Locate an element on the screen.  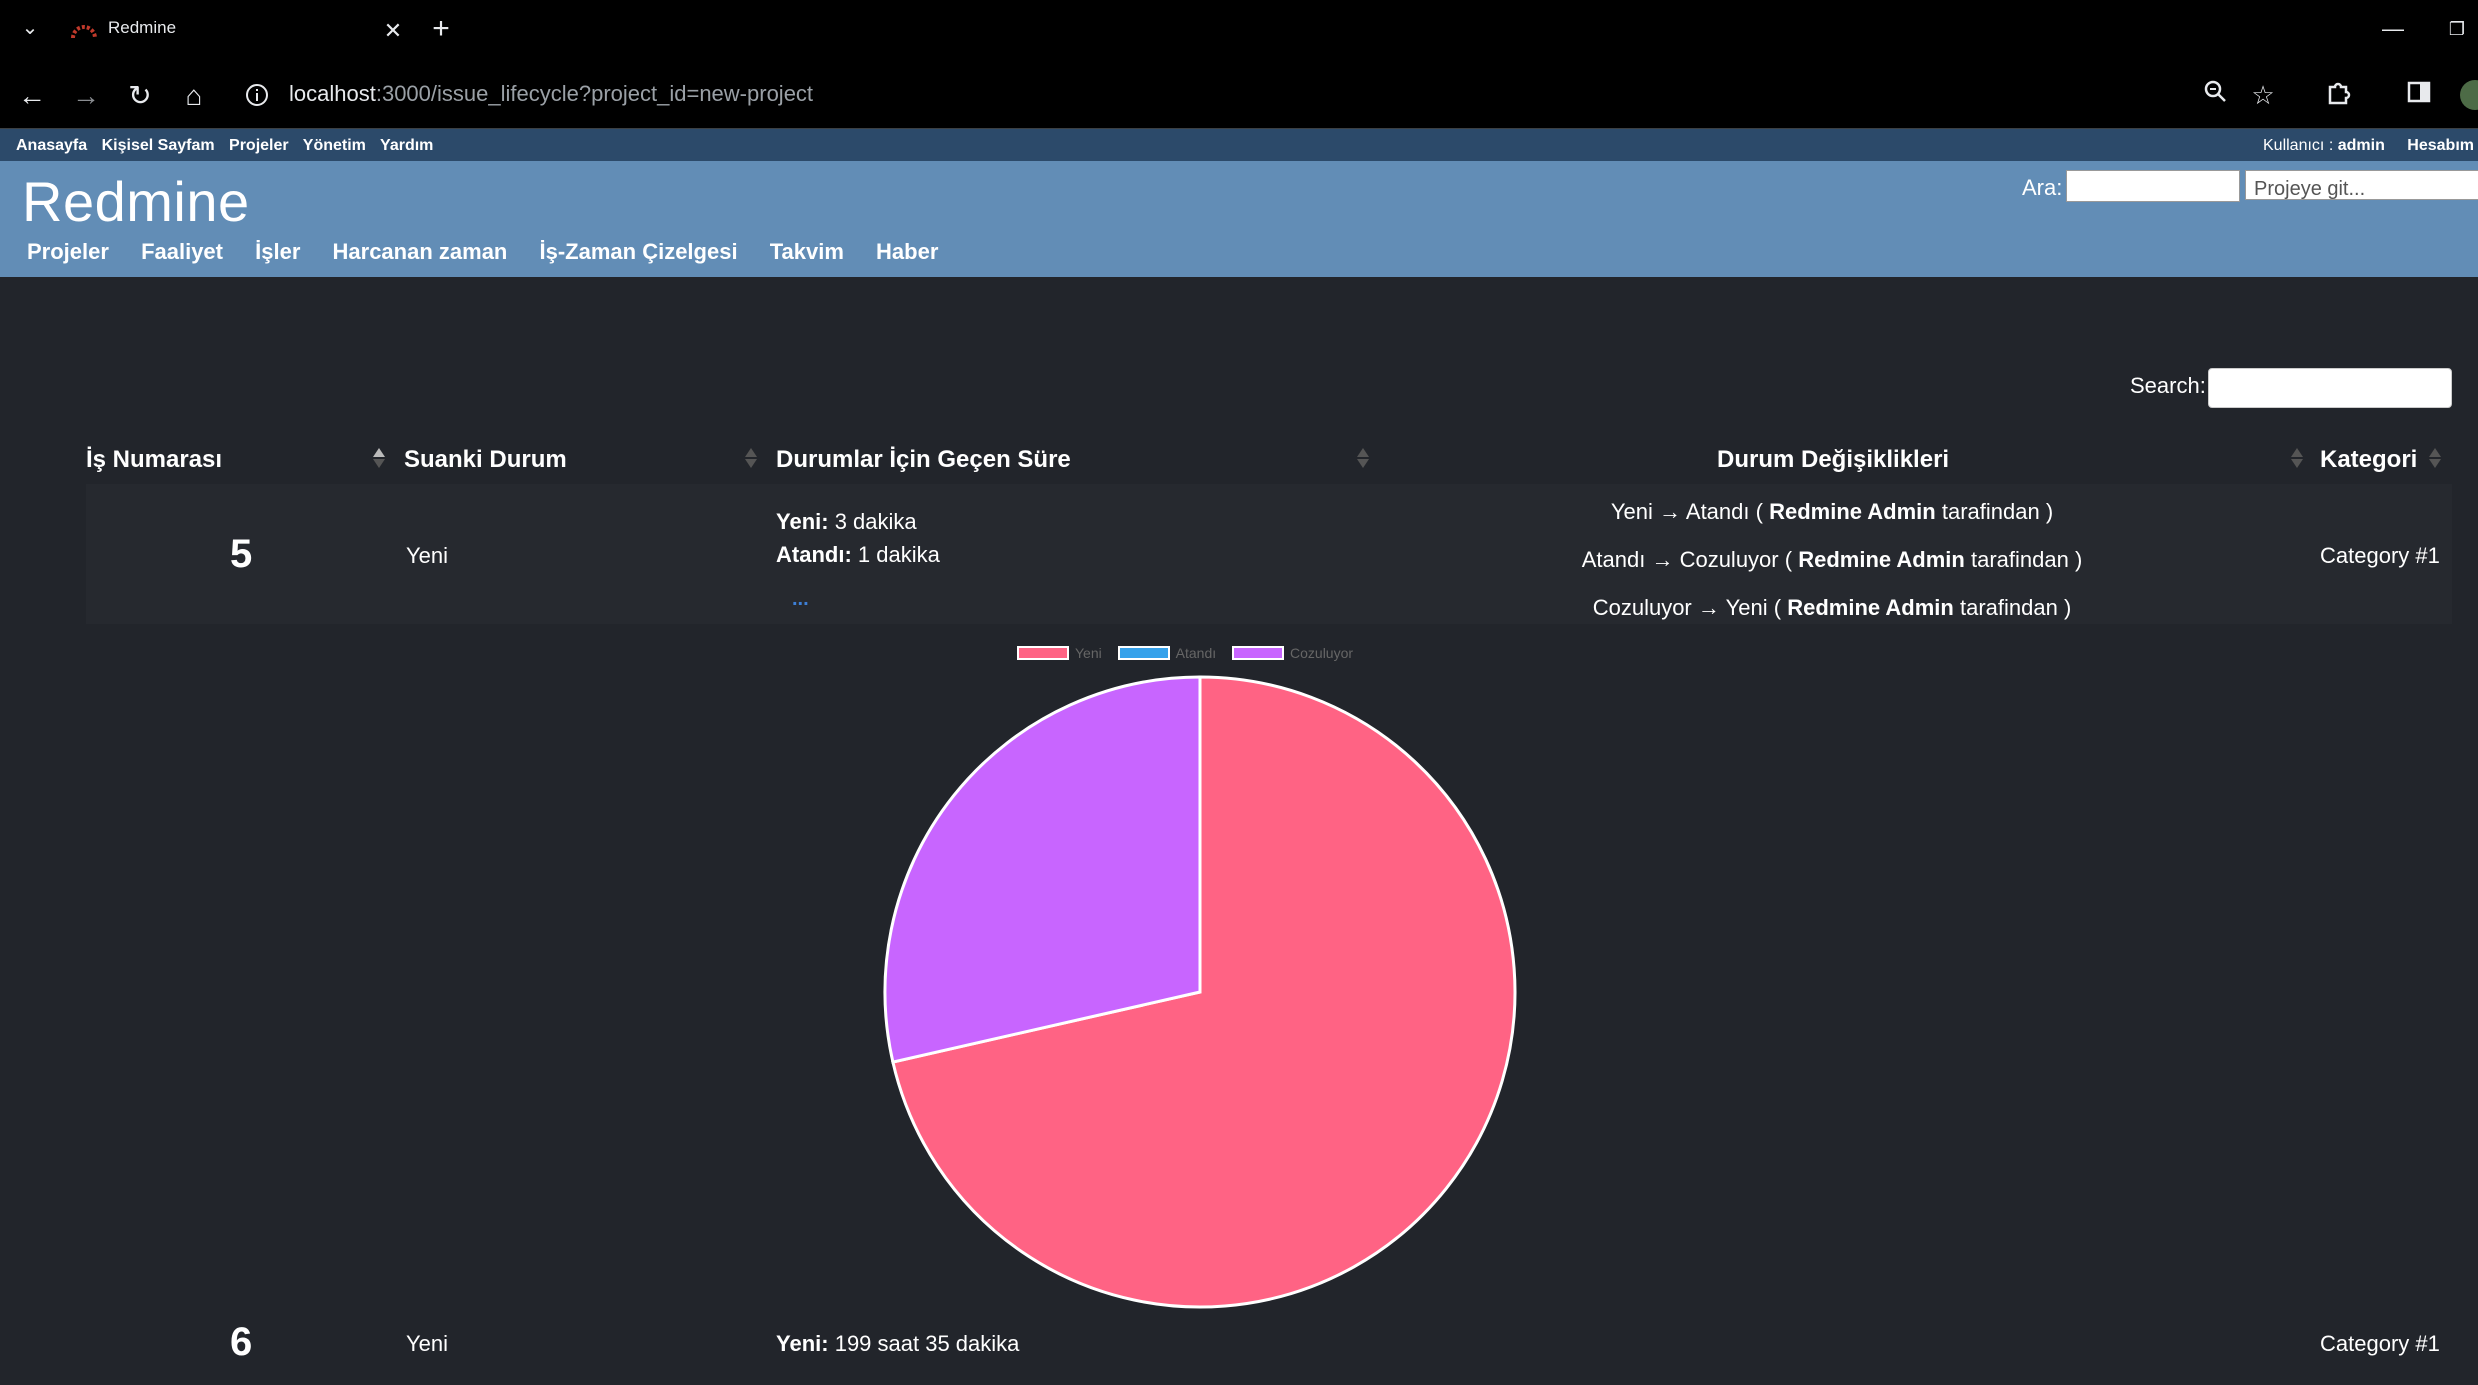
my-account-link: Hesabım is located at coordinates (2440, 145).